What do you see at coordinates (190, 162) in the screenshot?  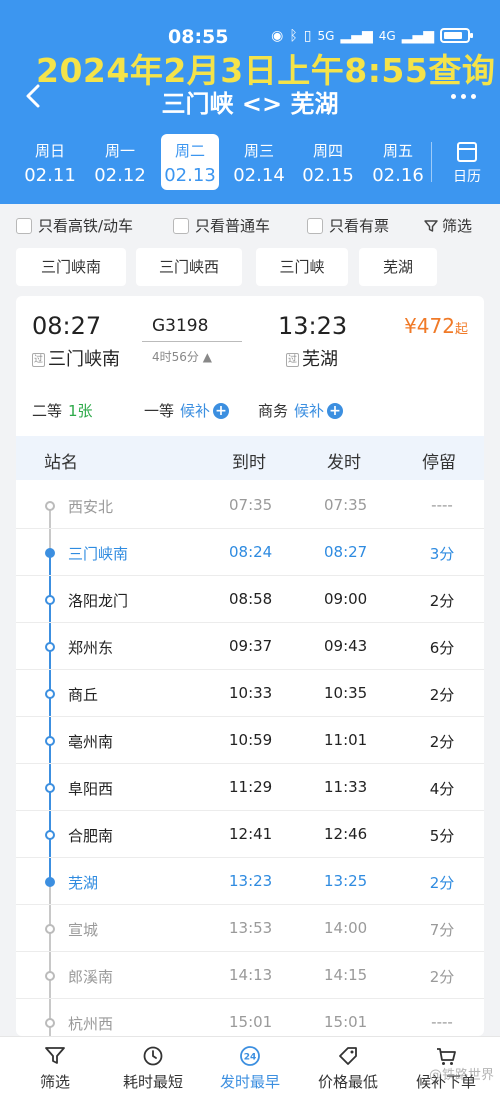 I see `date-tab-0213-selected: 周二 02.13` at bounding box center [190, 162].